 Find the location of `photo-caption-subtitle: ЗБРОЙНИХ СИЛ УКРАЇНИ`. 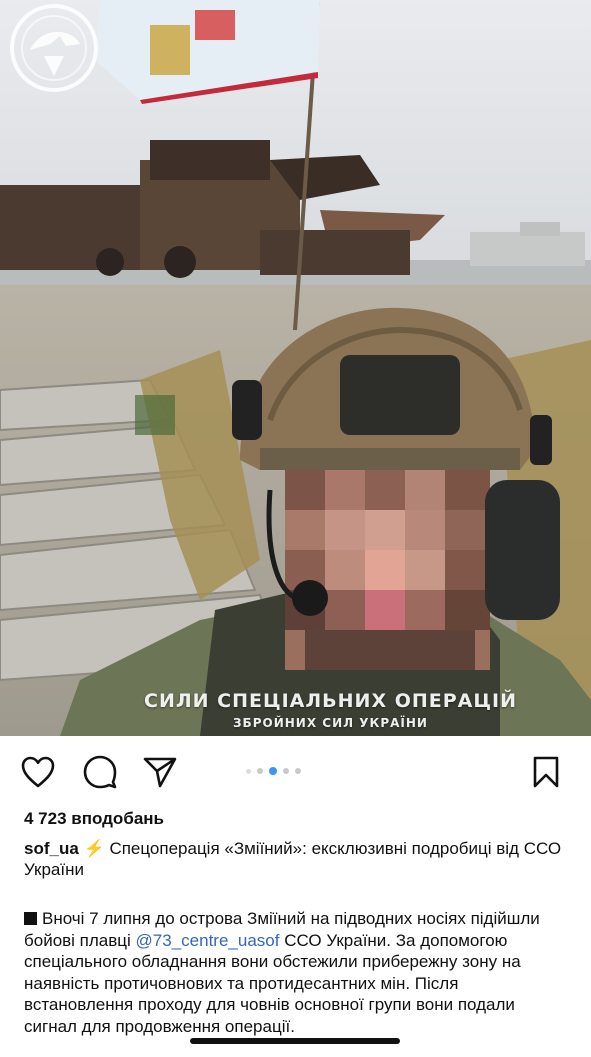

photo-caption-subtitle: ЗБРОЙНИХ СИЛ УКРАЇНИ is located at coordinates (330, 723).